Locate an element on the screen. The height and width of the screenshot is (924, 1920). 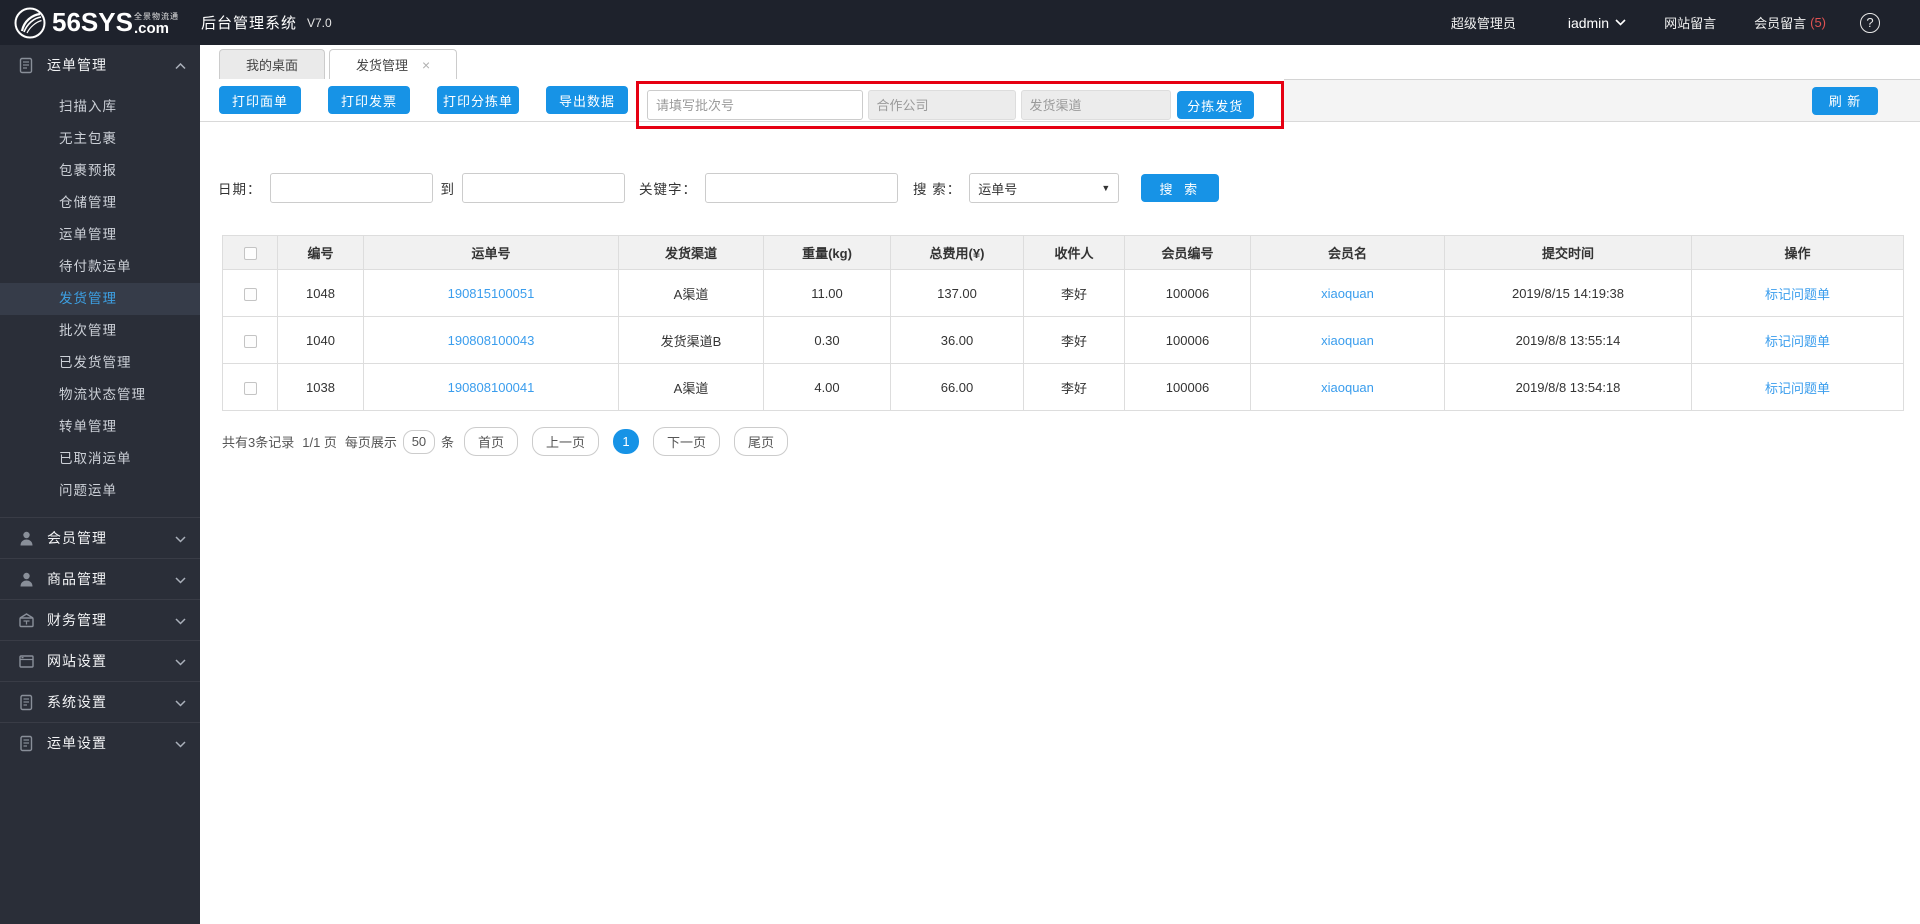
sidebar-item-0-6: 发货管理 is located at coordinates (100, 299).